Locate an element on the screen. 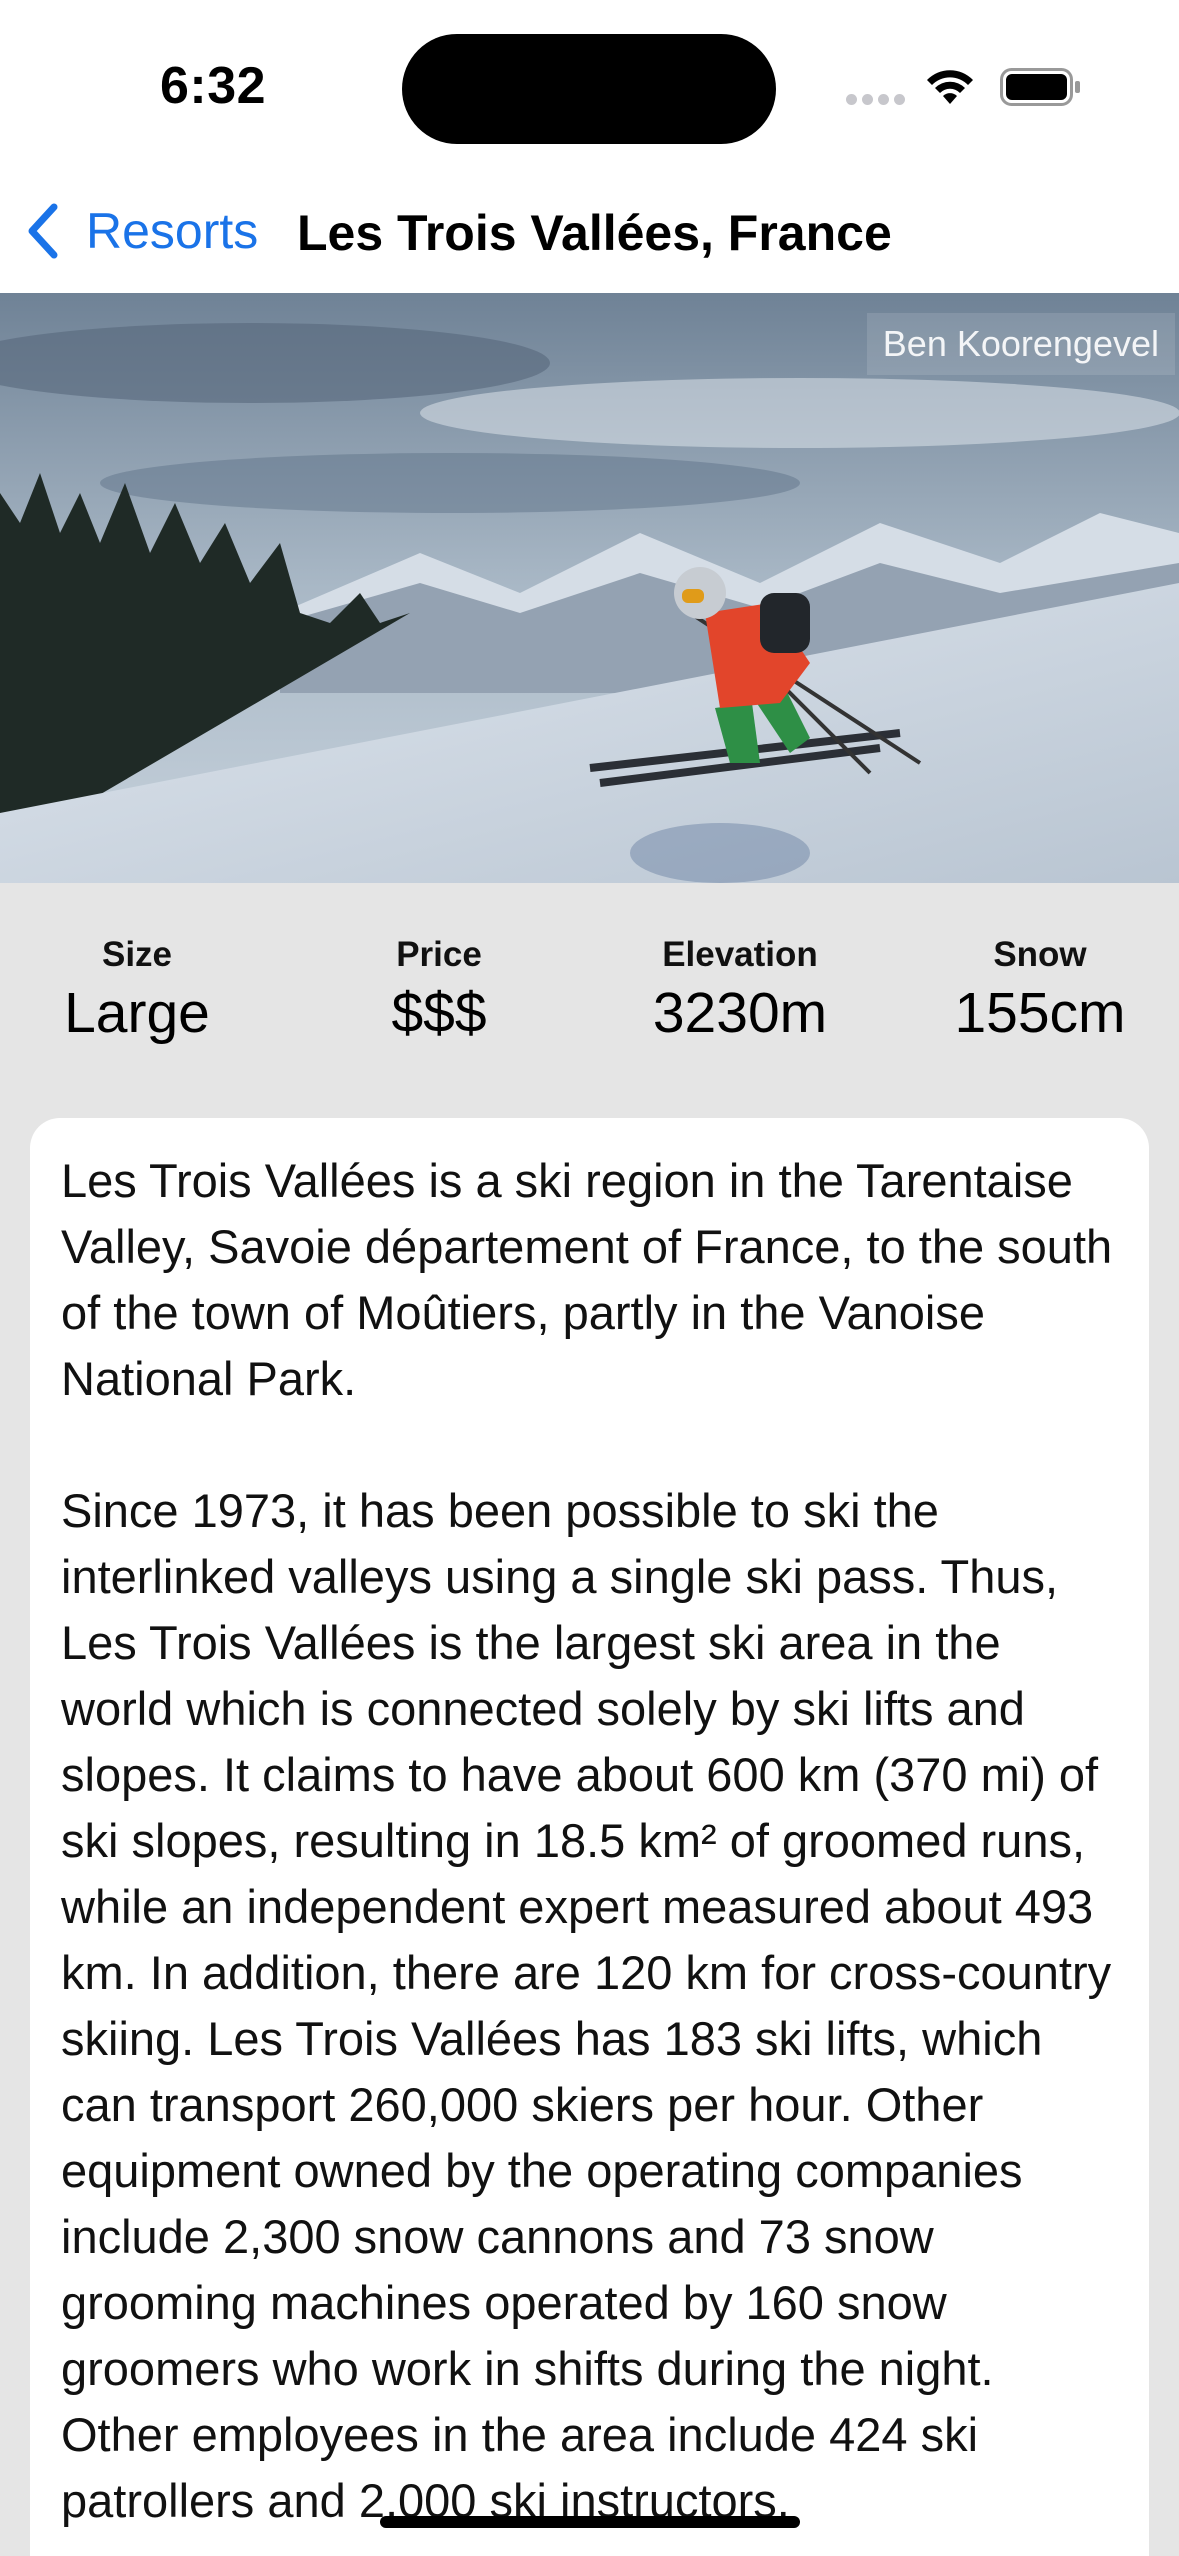 The width and height of the screenshot is (1179, 2556). chevron-left-icon is located at coordinates (43, 231).